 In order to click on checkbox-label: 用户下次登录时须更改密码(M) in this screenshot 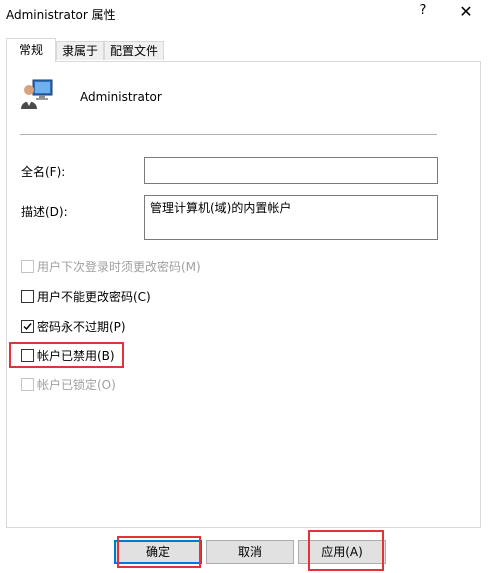, I will do `click(119, 266)`.